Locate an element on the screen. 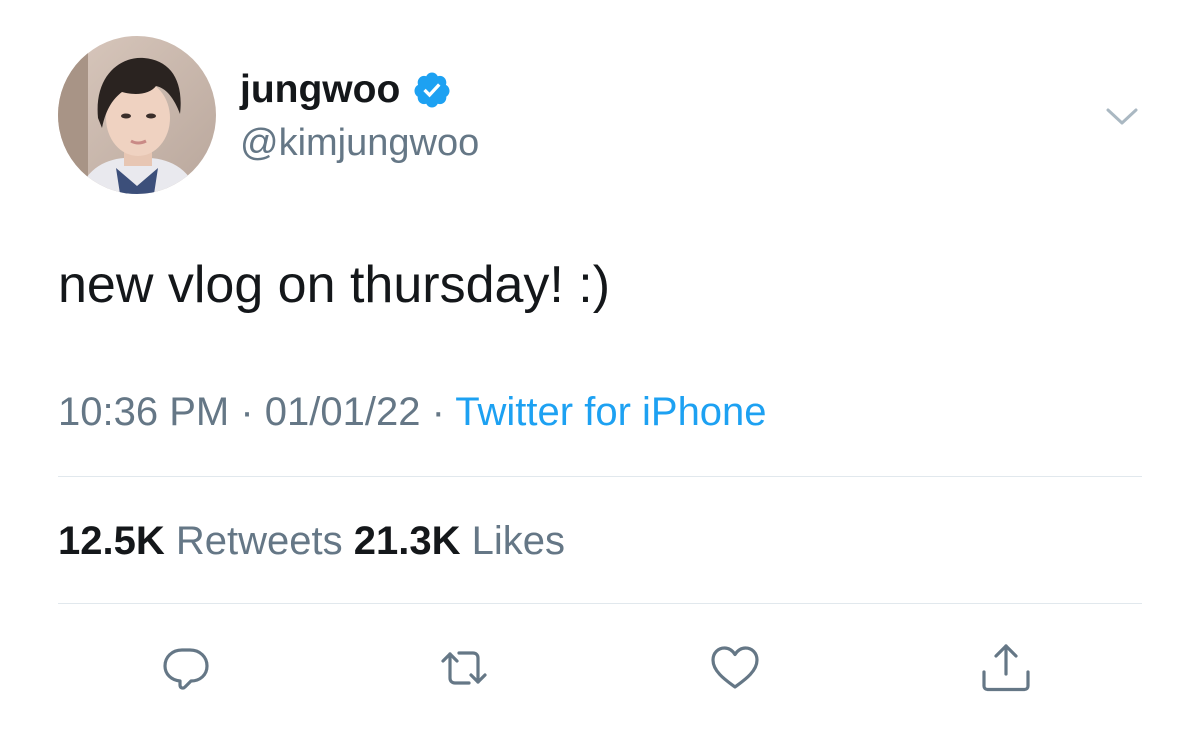  tweet-meta: 10:36 PM · 01/01/22 · Twitter for iPhone is located at coordinates (412, 412).